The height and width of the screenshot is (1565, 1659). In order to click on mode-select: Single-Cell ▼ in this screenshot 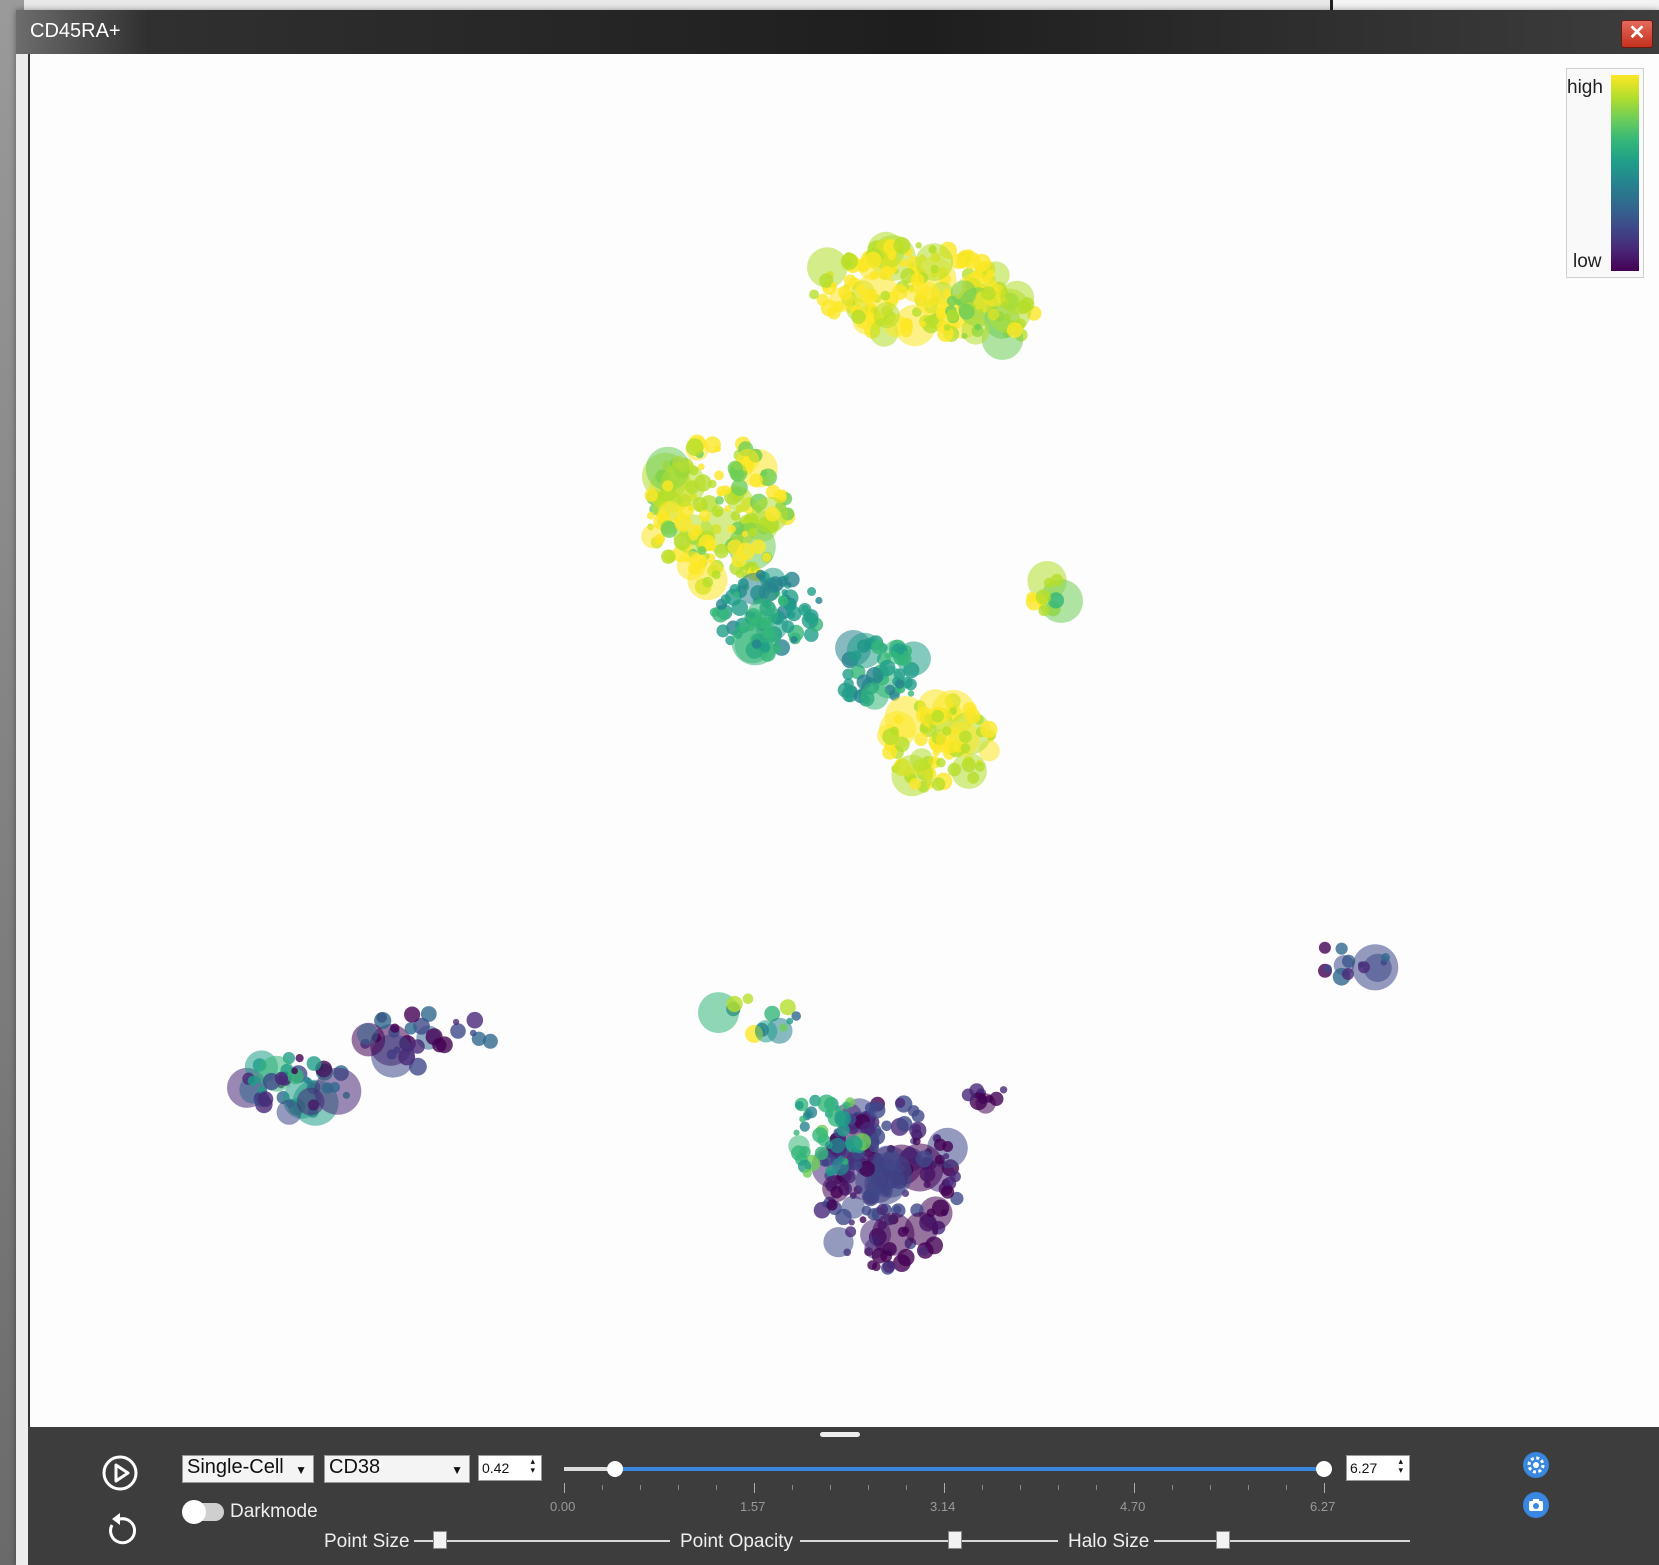, I will do `click(248, 1469)`.